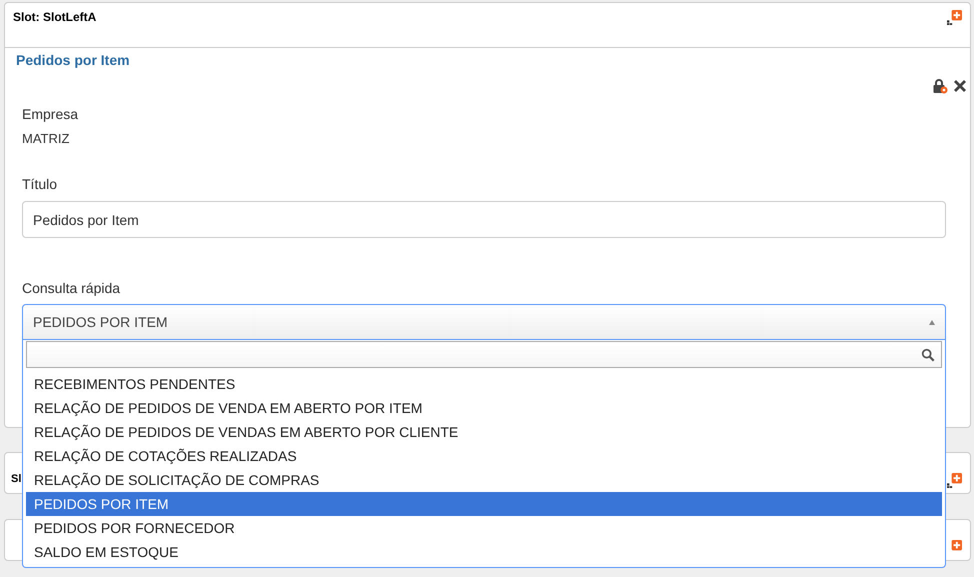 The image size is (974, 577). What do you see at coordinates (40, 184) in the screenshot?
I see `field-label: Título` at bounding box center [40, 184].